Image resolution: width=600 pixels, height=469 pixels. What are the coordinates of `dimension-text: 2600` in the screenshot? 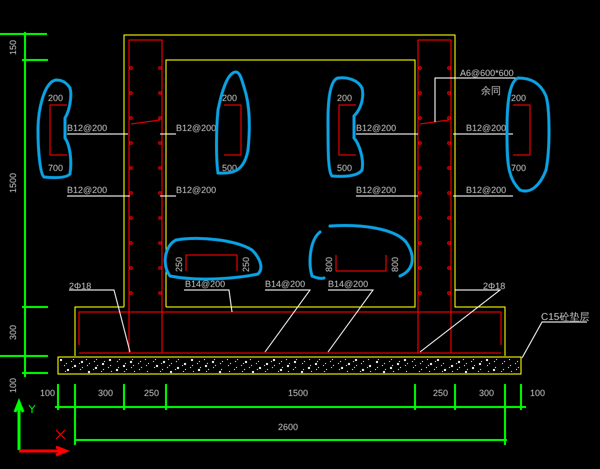 It's located at (288, 427).